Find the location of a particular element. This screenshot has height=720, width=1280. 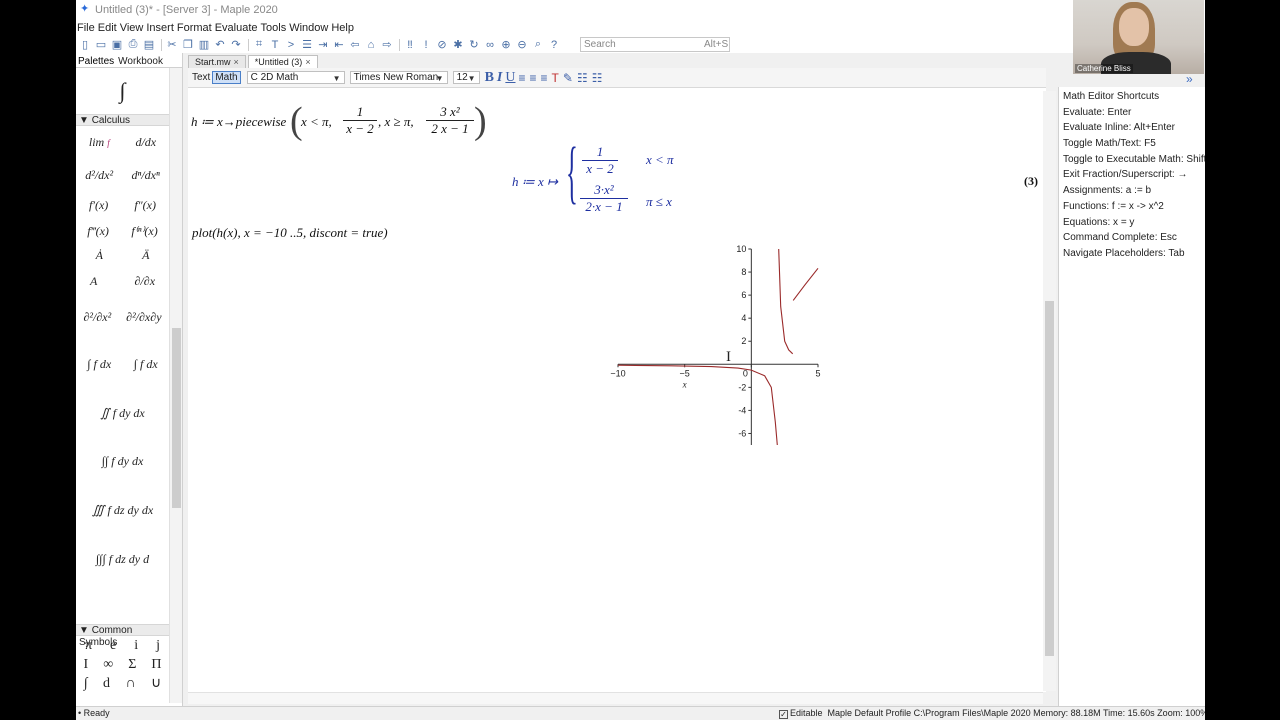

align-left-icon: ≡ is located at coordinates (522, 78).